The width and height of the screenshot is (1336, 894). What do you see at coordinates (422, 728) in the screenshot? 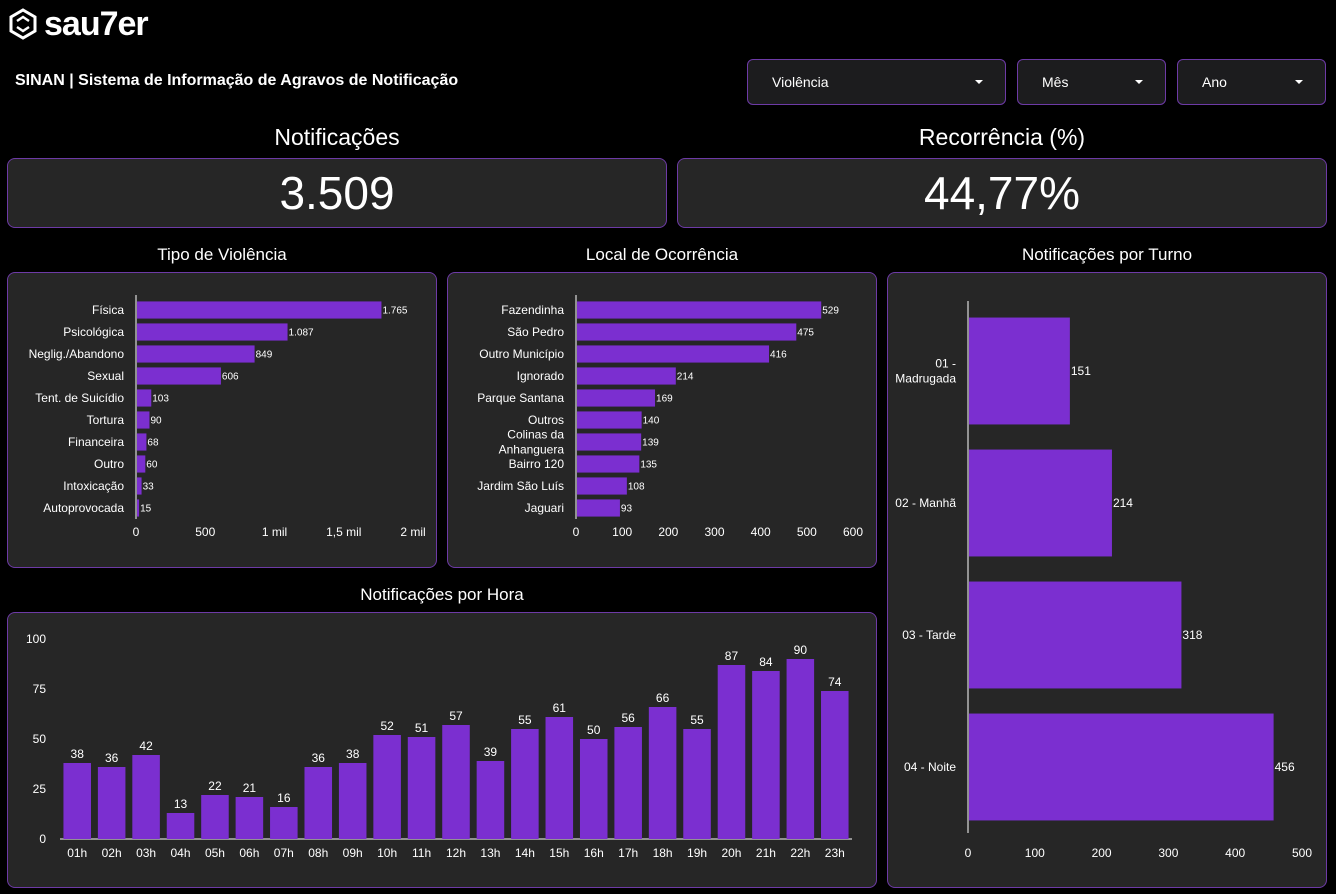
I see `value-label: 51` at bounding box center [422, 728].